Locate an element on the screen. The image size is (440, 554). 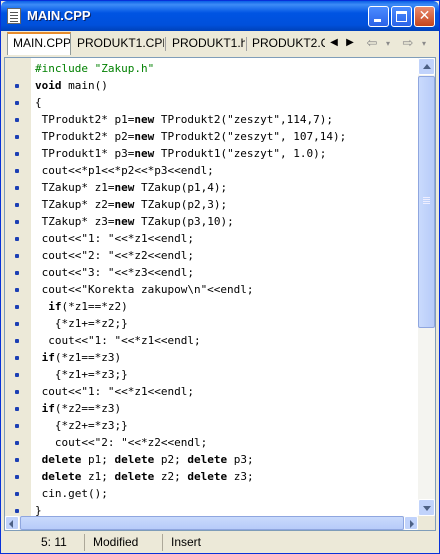
tab-separator is located at coordinates (165, 44).